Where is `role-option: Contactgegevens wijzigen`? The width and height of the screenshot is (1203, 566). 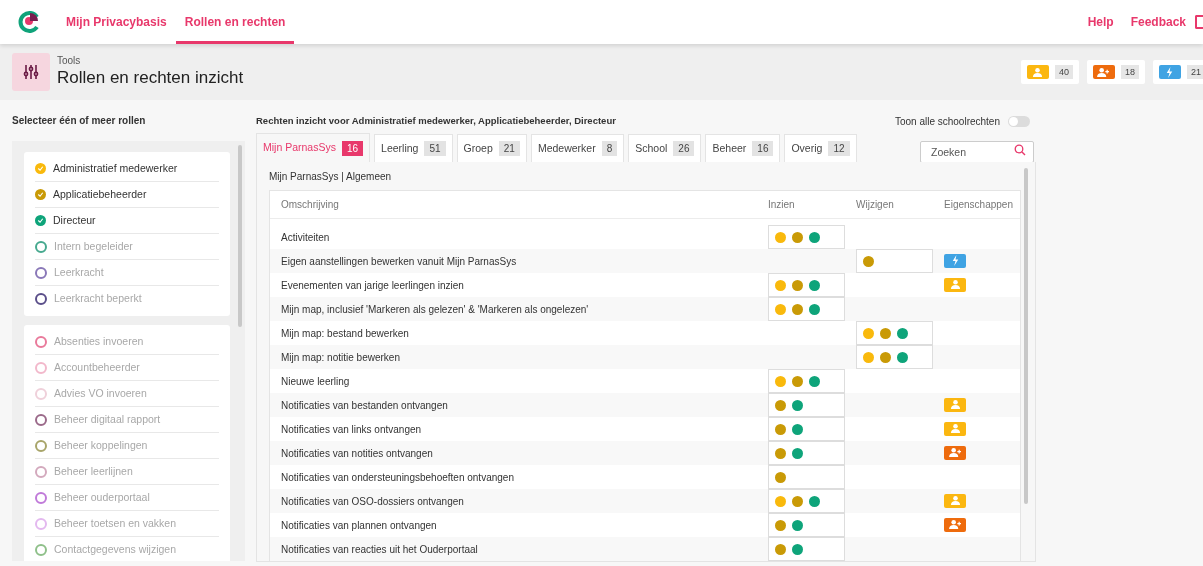
role-option: Contactgegevens wijzigen is located at coordinates (115, 550).